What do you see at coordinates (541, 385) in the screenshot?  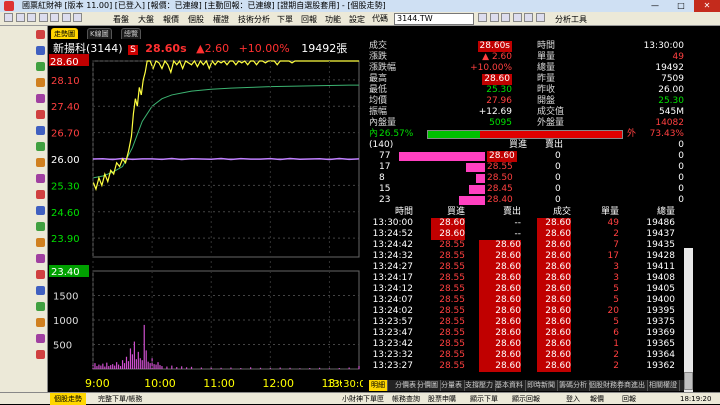 I see `detail-tab: 即時新聞` at bounding box center [541, 385].